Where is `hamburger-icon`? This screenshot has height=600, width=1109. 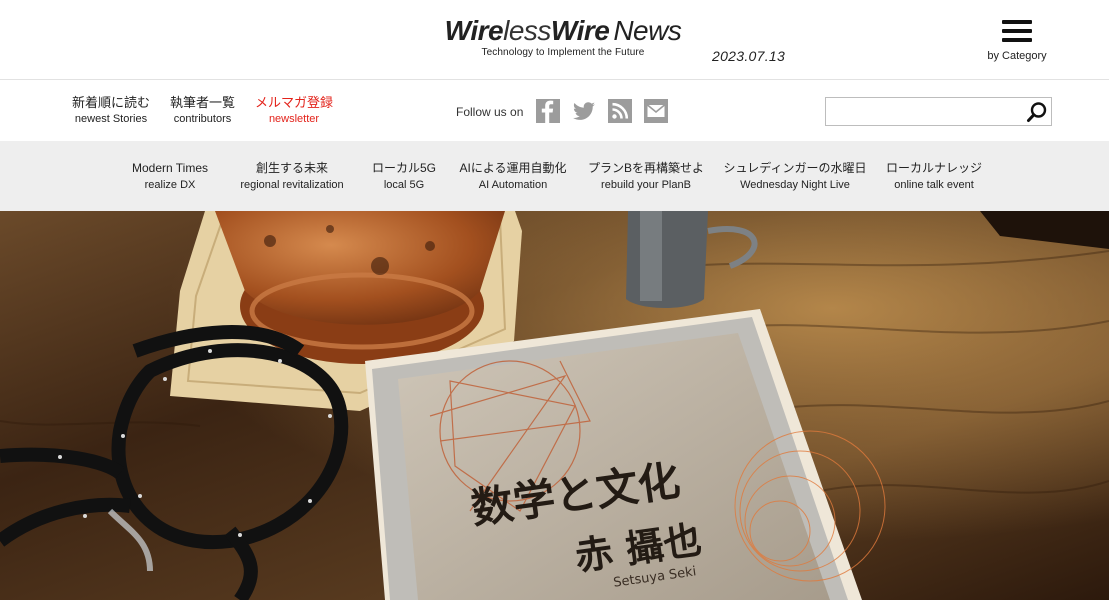 hamburger-icon is located at coordinates (1017, 31).